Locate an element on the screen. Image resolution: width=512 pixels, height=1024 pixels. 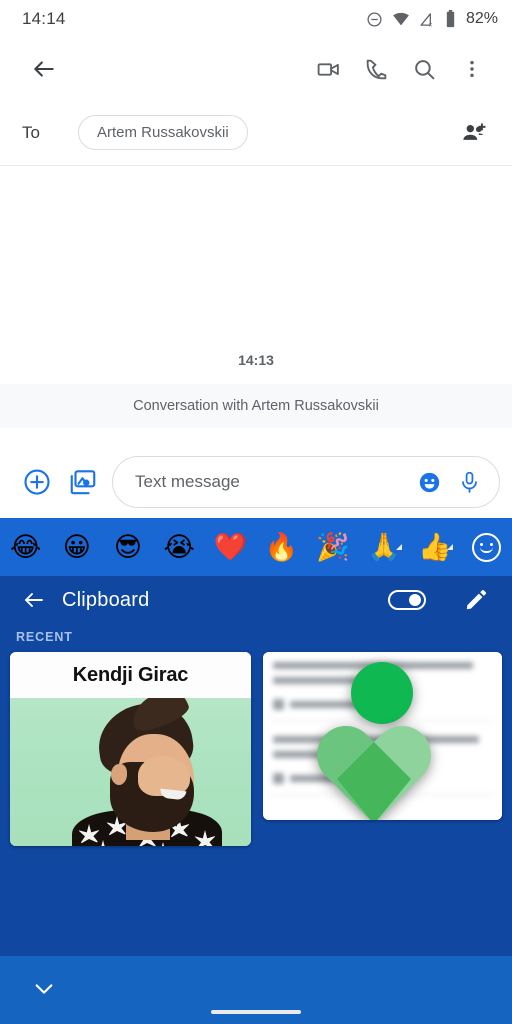
svg-text: x is located at coordinates (431, 24).